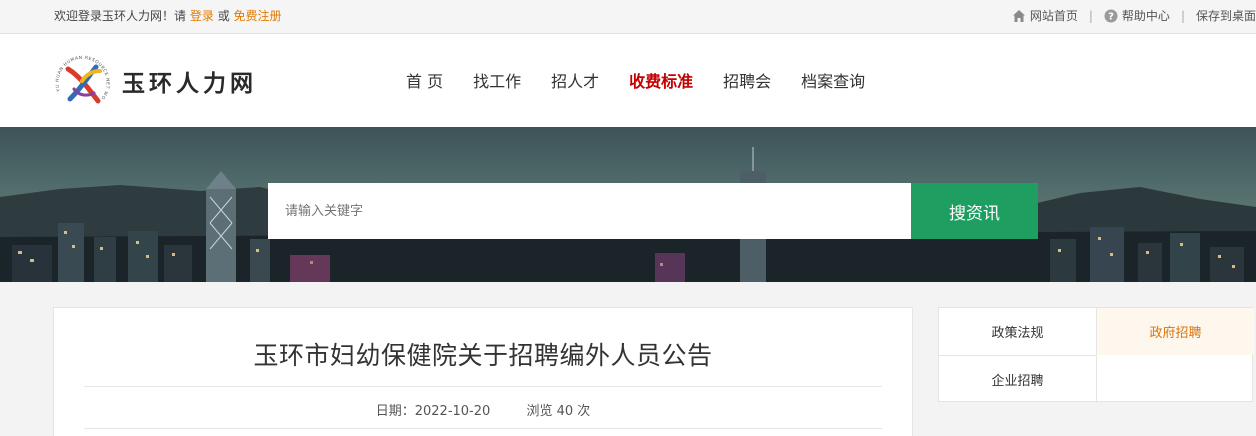  I want to click on save-desktop-label: 保存到桌面, so click(1225, 16).